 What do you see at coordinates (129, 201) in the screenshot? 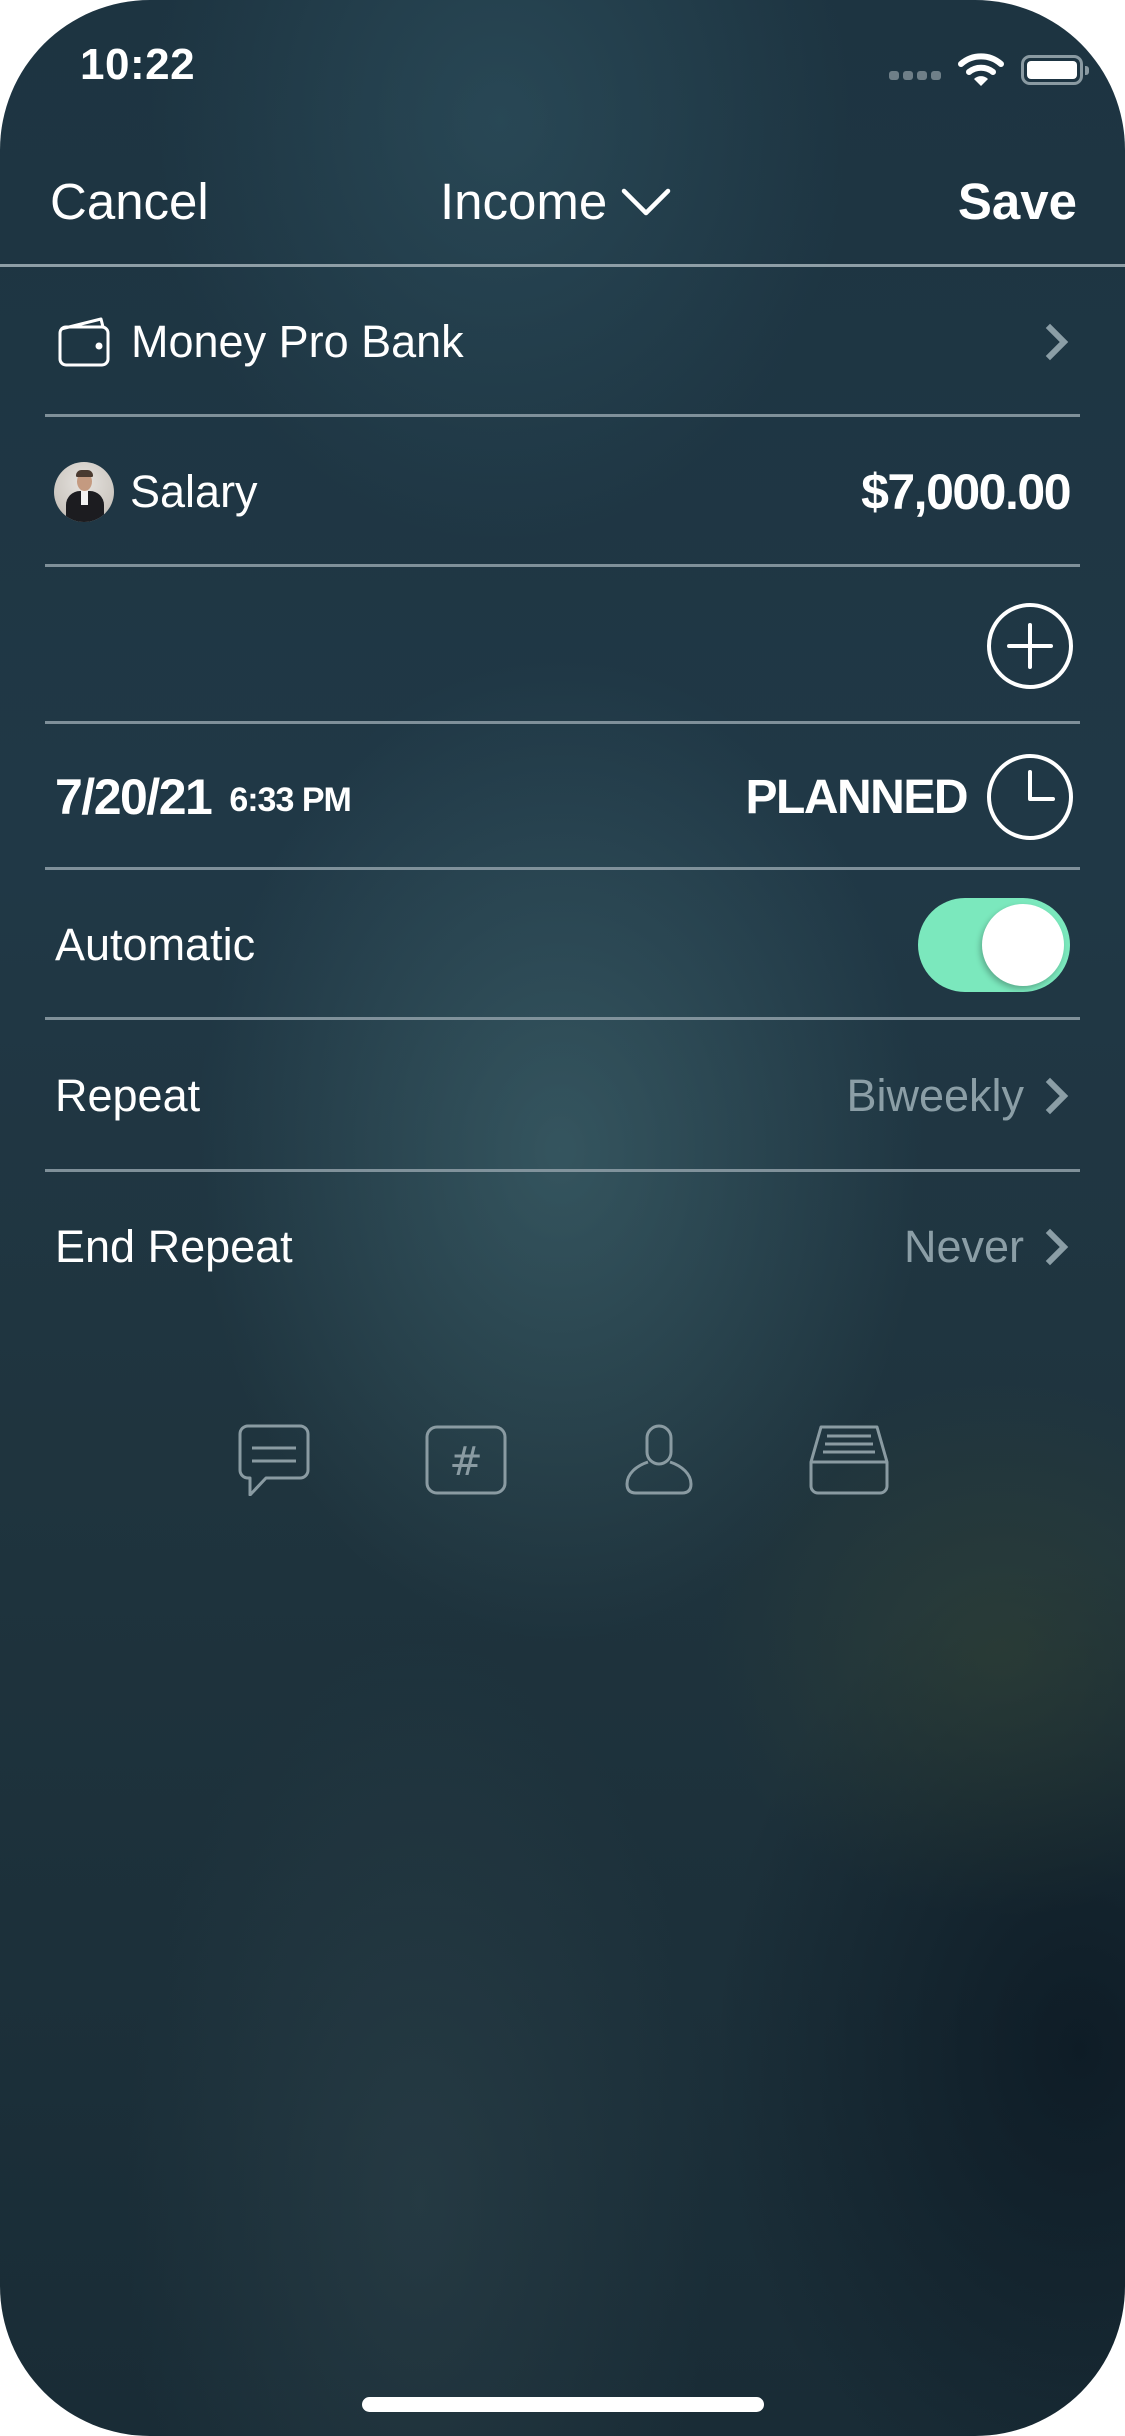
I see `cancel-button: Cancel` at bounding box center [129, 201].